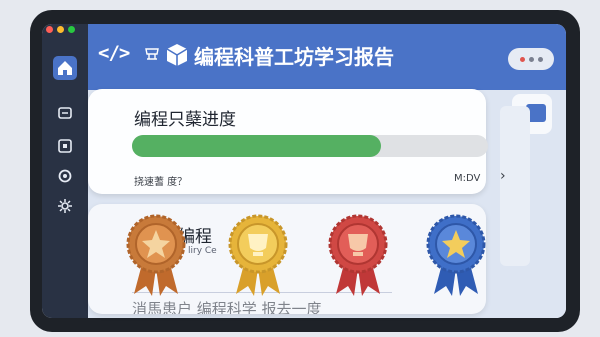  I want to click on sidebar, so click(65, 171).